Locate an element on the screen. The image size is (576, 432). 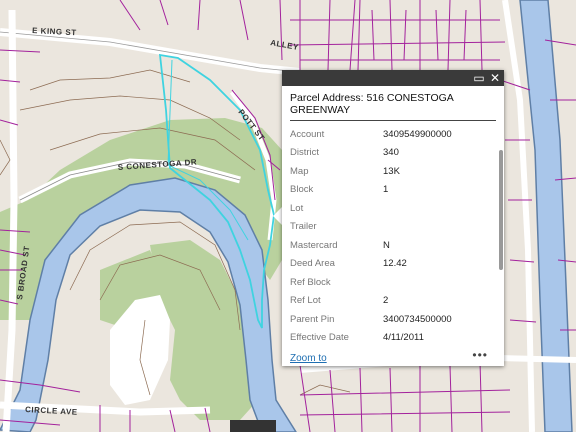
attribute-key: Block is located at coordinates (302, 190).